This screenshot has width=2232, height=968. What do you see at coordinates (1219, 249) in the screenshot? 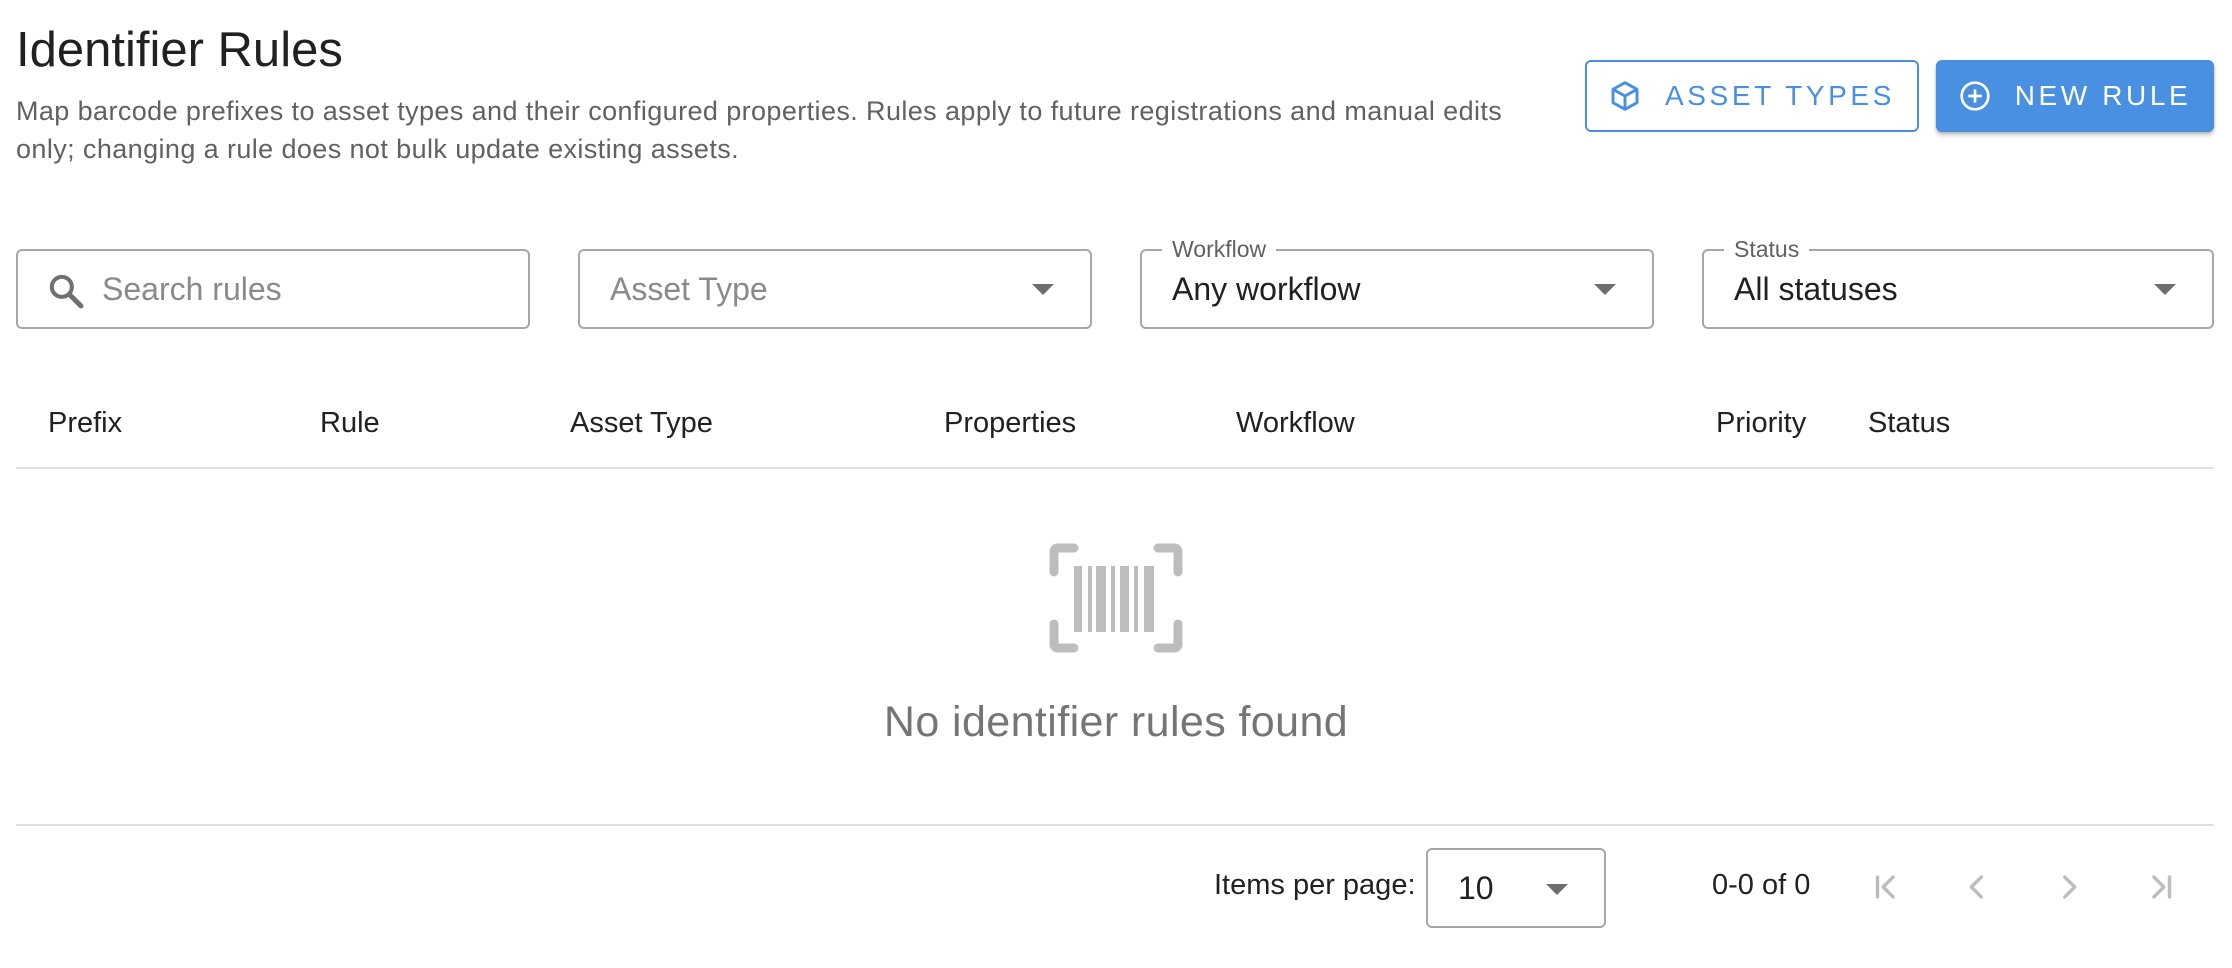
I see `workflow-label: Workflow` at bounding box center [1219, 249].